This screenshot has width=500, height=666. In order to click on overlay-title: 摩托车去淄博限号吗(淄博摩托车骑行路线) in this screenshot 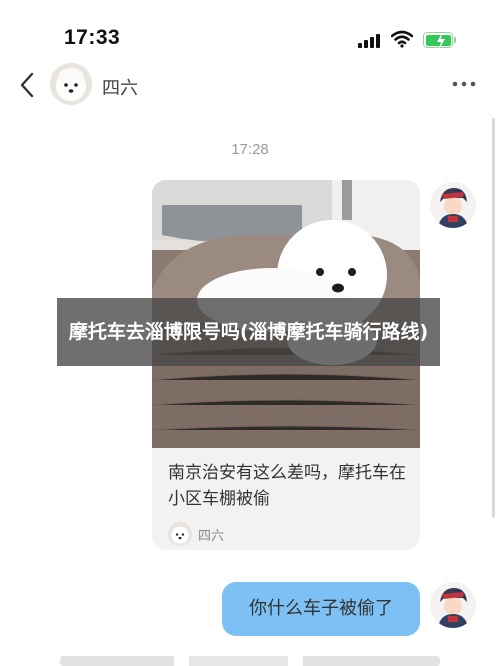, I will do `click(248, 332)`.